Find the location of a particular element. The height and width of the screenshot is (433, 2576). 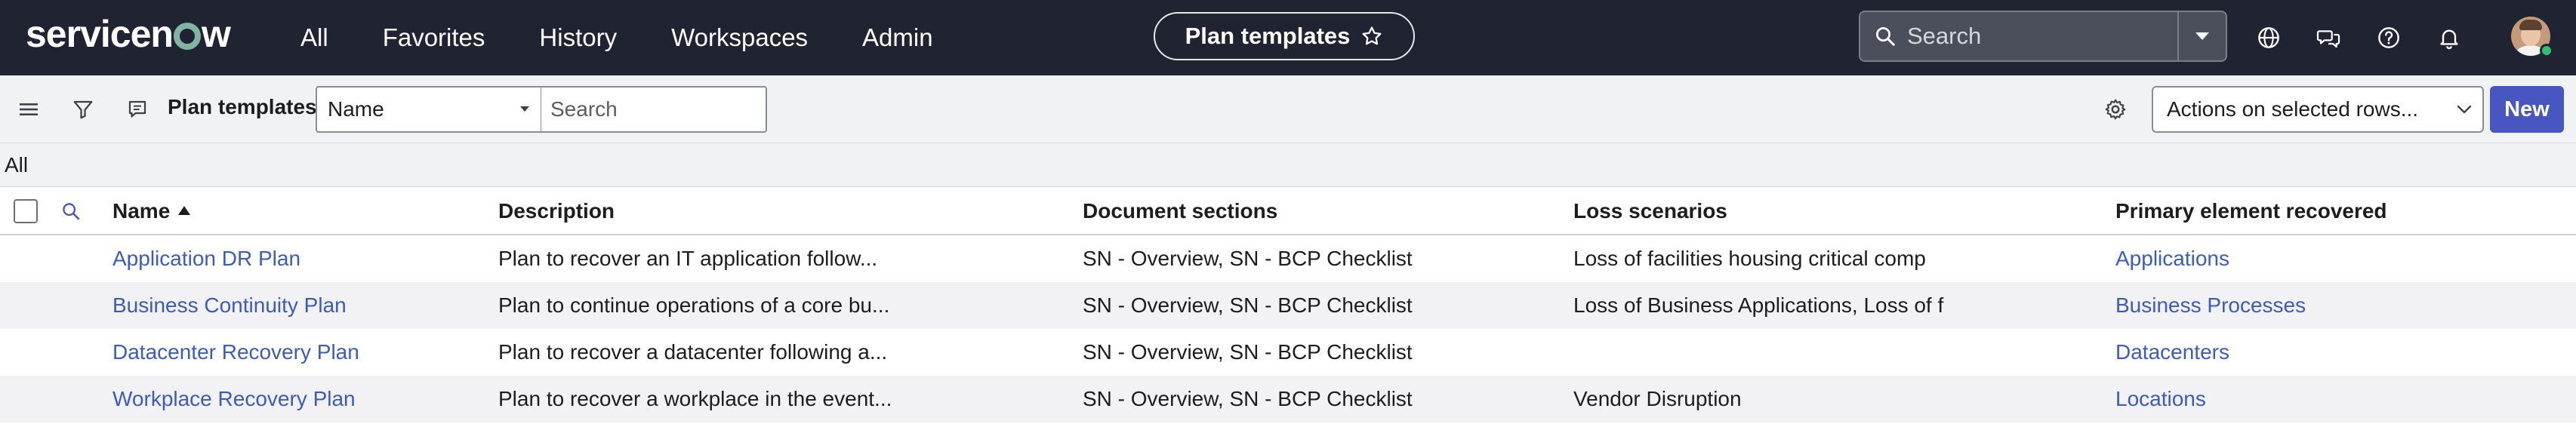

column-header-loss-scenarios: Loss scenarios is located at coordinates (1650, 211).